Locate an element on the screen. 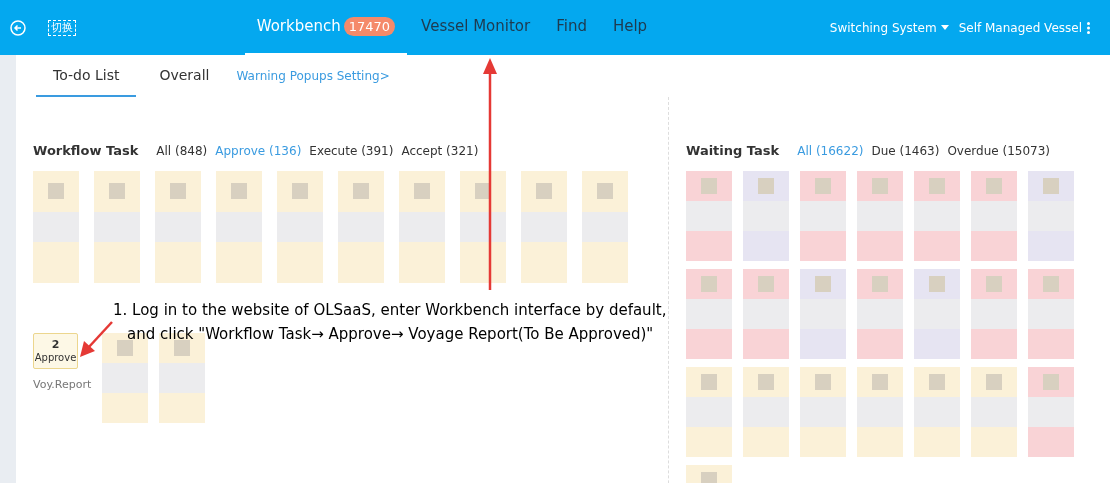  nav-tab: Vessel Monitor is located at coordinates (476, 27).